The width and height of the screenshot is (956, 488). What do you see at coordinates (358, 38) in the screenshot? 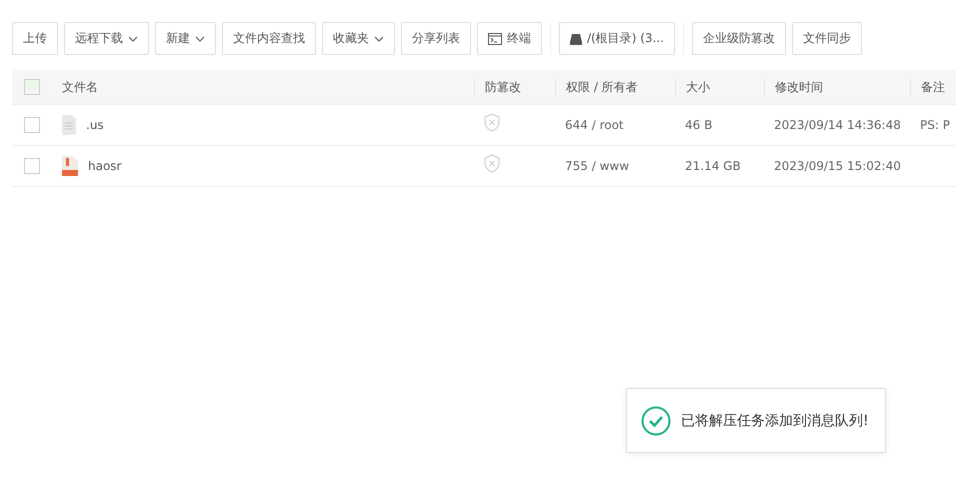
I see `toolbar-button: 收藏夹` at bounding box center [358, 38].